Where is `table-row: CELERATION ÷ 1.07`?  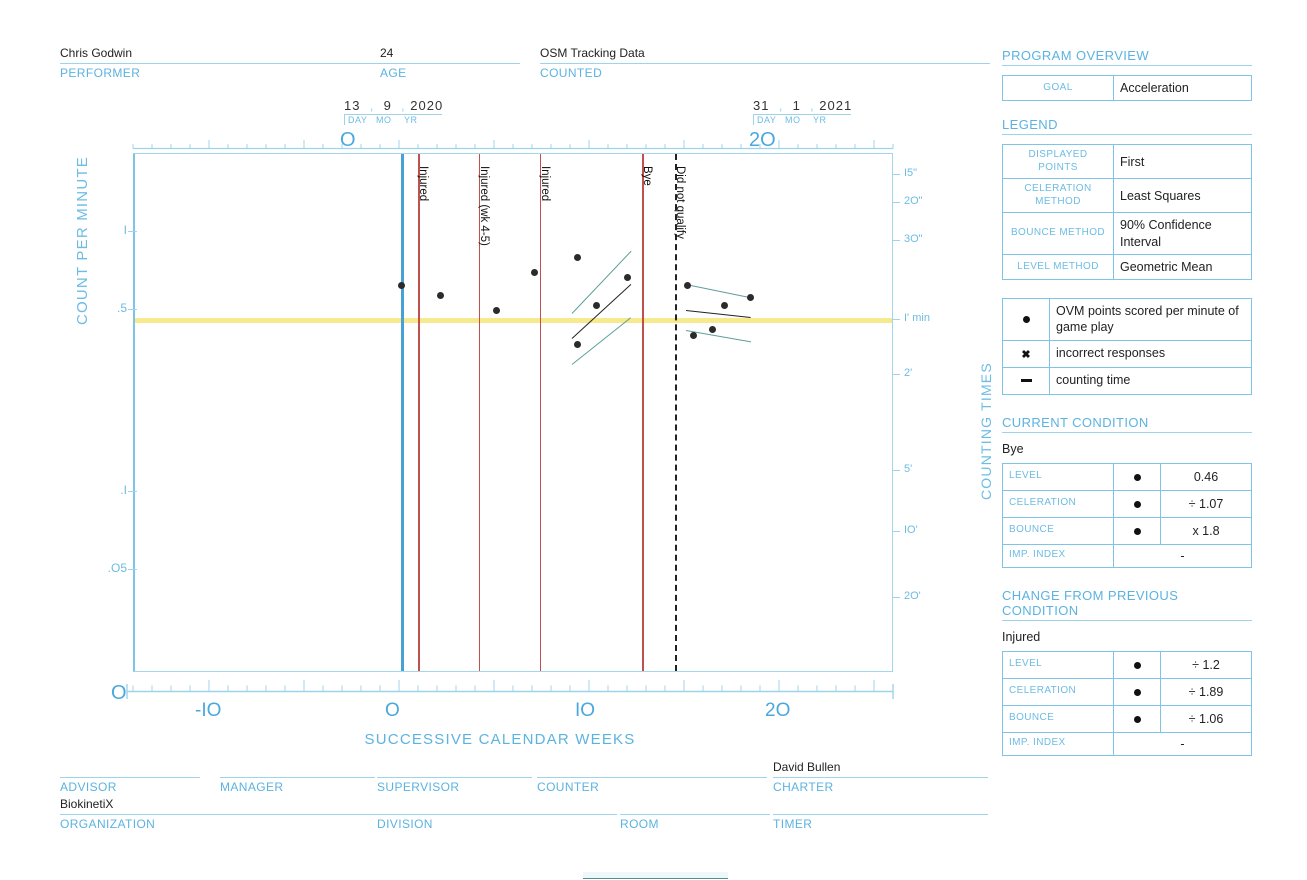 table-row: CELERATION ÷ 1.07 is located at coordinates (1127, 503).